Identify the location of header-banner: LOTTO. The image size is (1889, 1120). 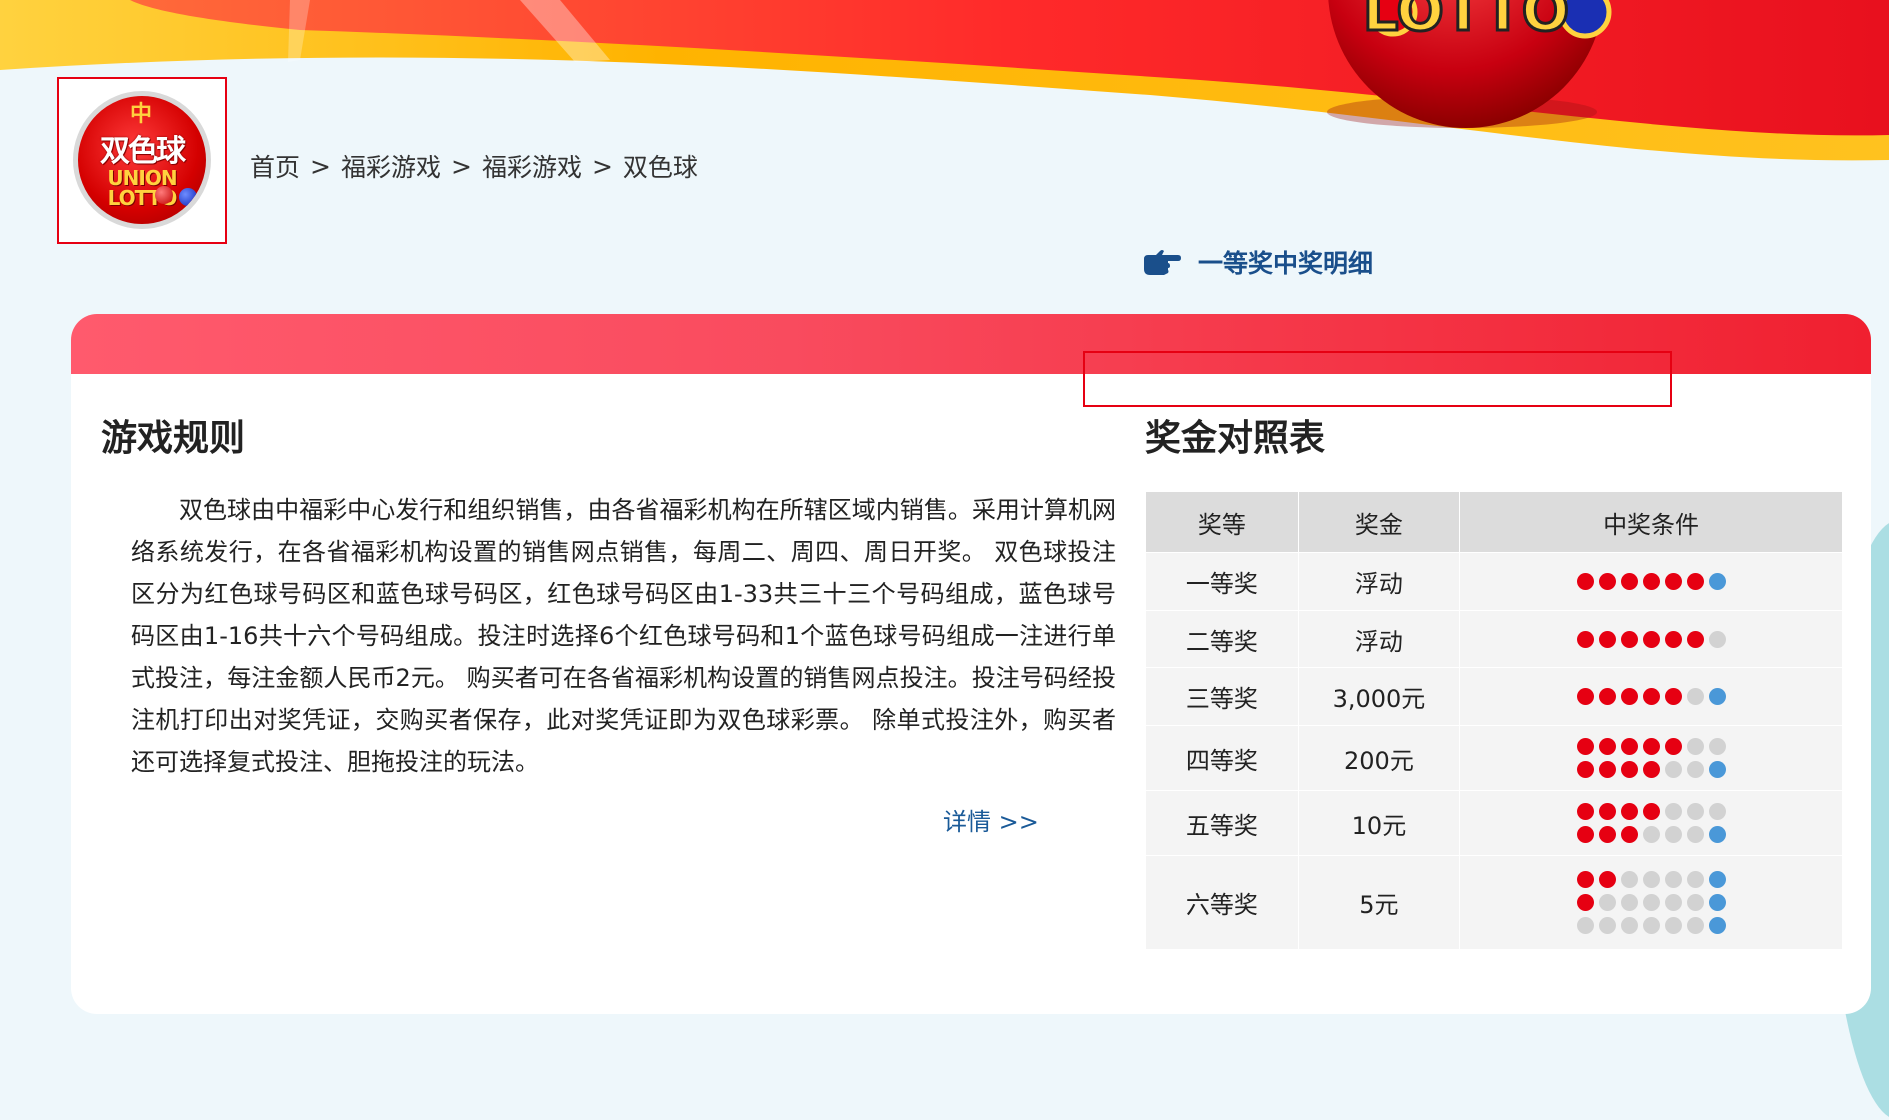
(944, 80).